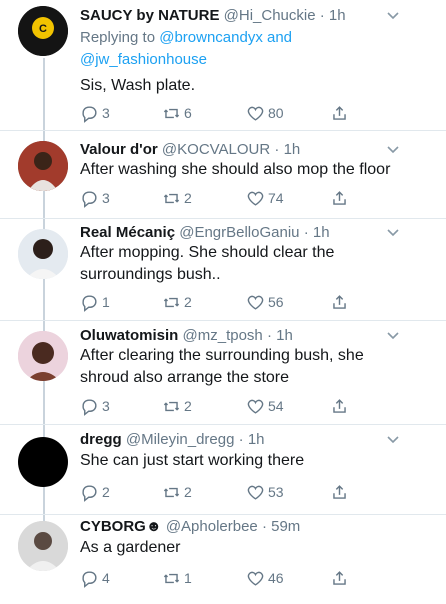  What do you see at coordinates (95, 492) in the screenshot?
I see `reply-button: 2` at bounding box center [95, 492].